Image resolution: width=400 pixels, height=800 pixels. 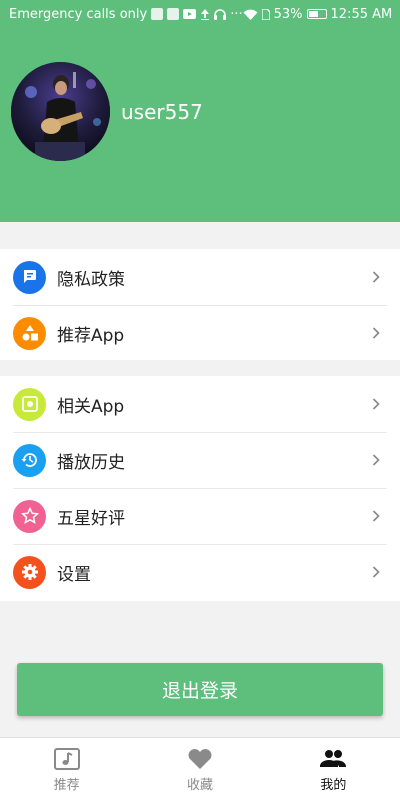 What do you see at coordinates (200, 572) in the screenshot?
I see `menu-item-settings: 设置` at bounding box center [200, 572].